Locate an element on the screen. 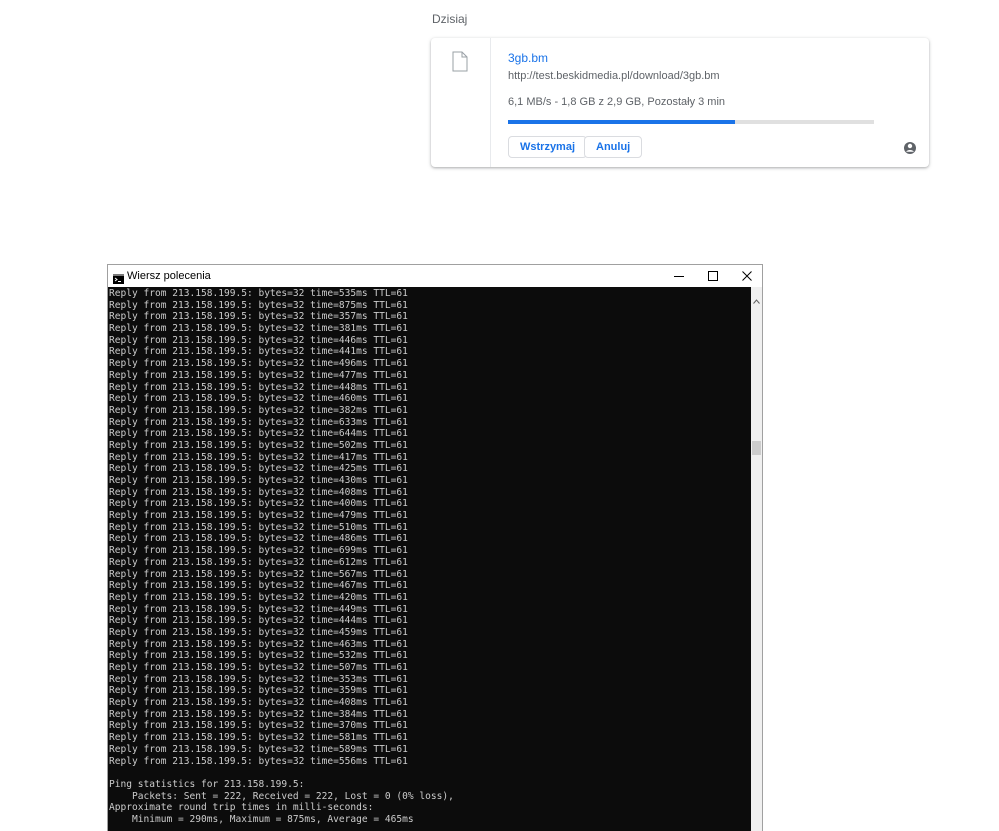  scroll-thumb is located at coordinates (756, 448).